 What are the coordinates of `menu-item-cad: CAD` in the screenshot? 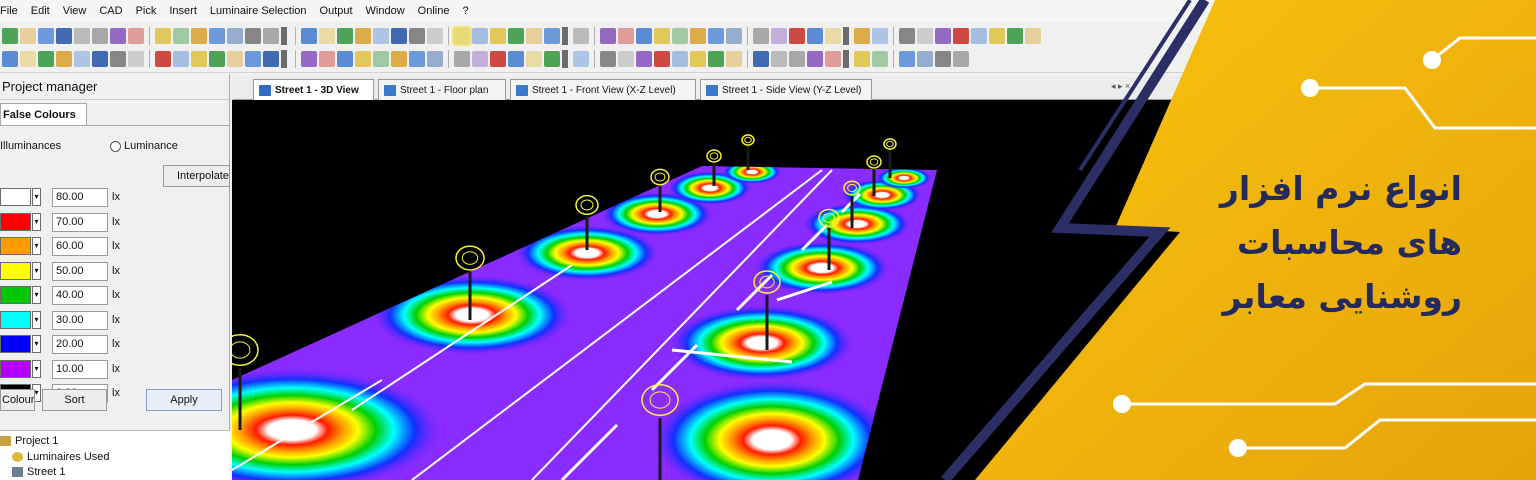 It's located at (110, 11).